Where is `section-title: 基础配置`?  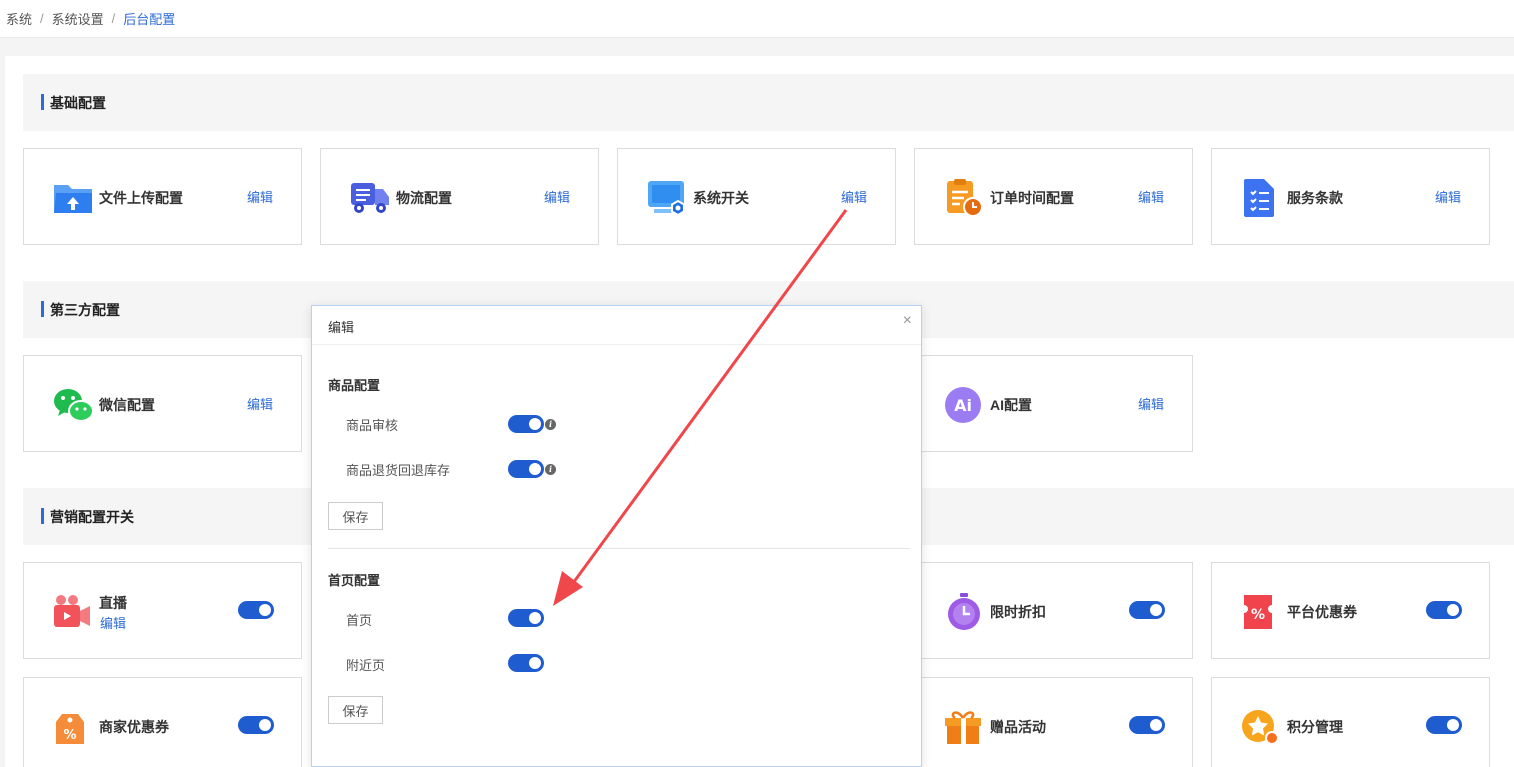
section-title: 基础配置 is located at coordinates (78, 102).